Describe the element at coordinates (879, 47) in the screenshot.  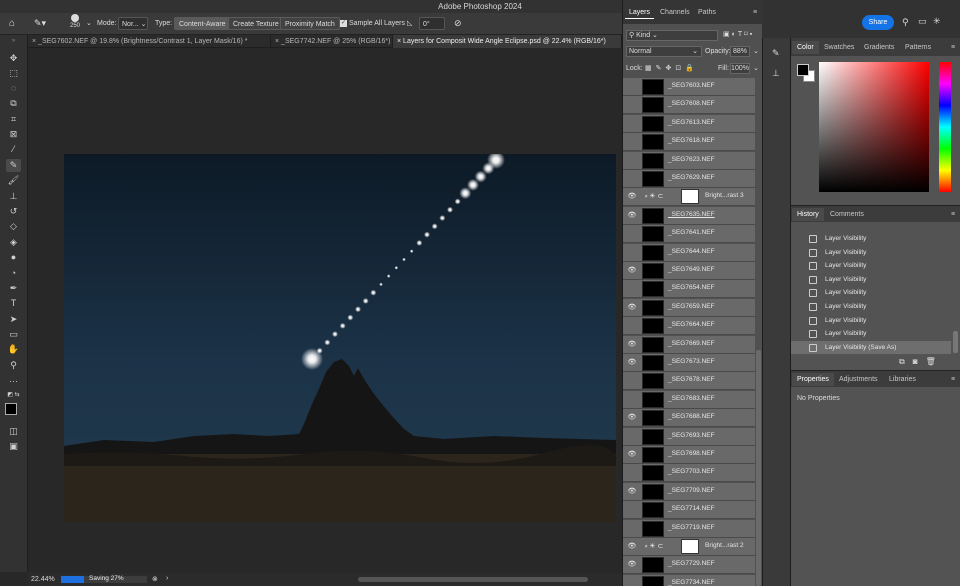
I see `tab-gradients: Gradients` at that location.